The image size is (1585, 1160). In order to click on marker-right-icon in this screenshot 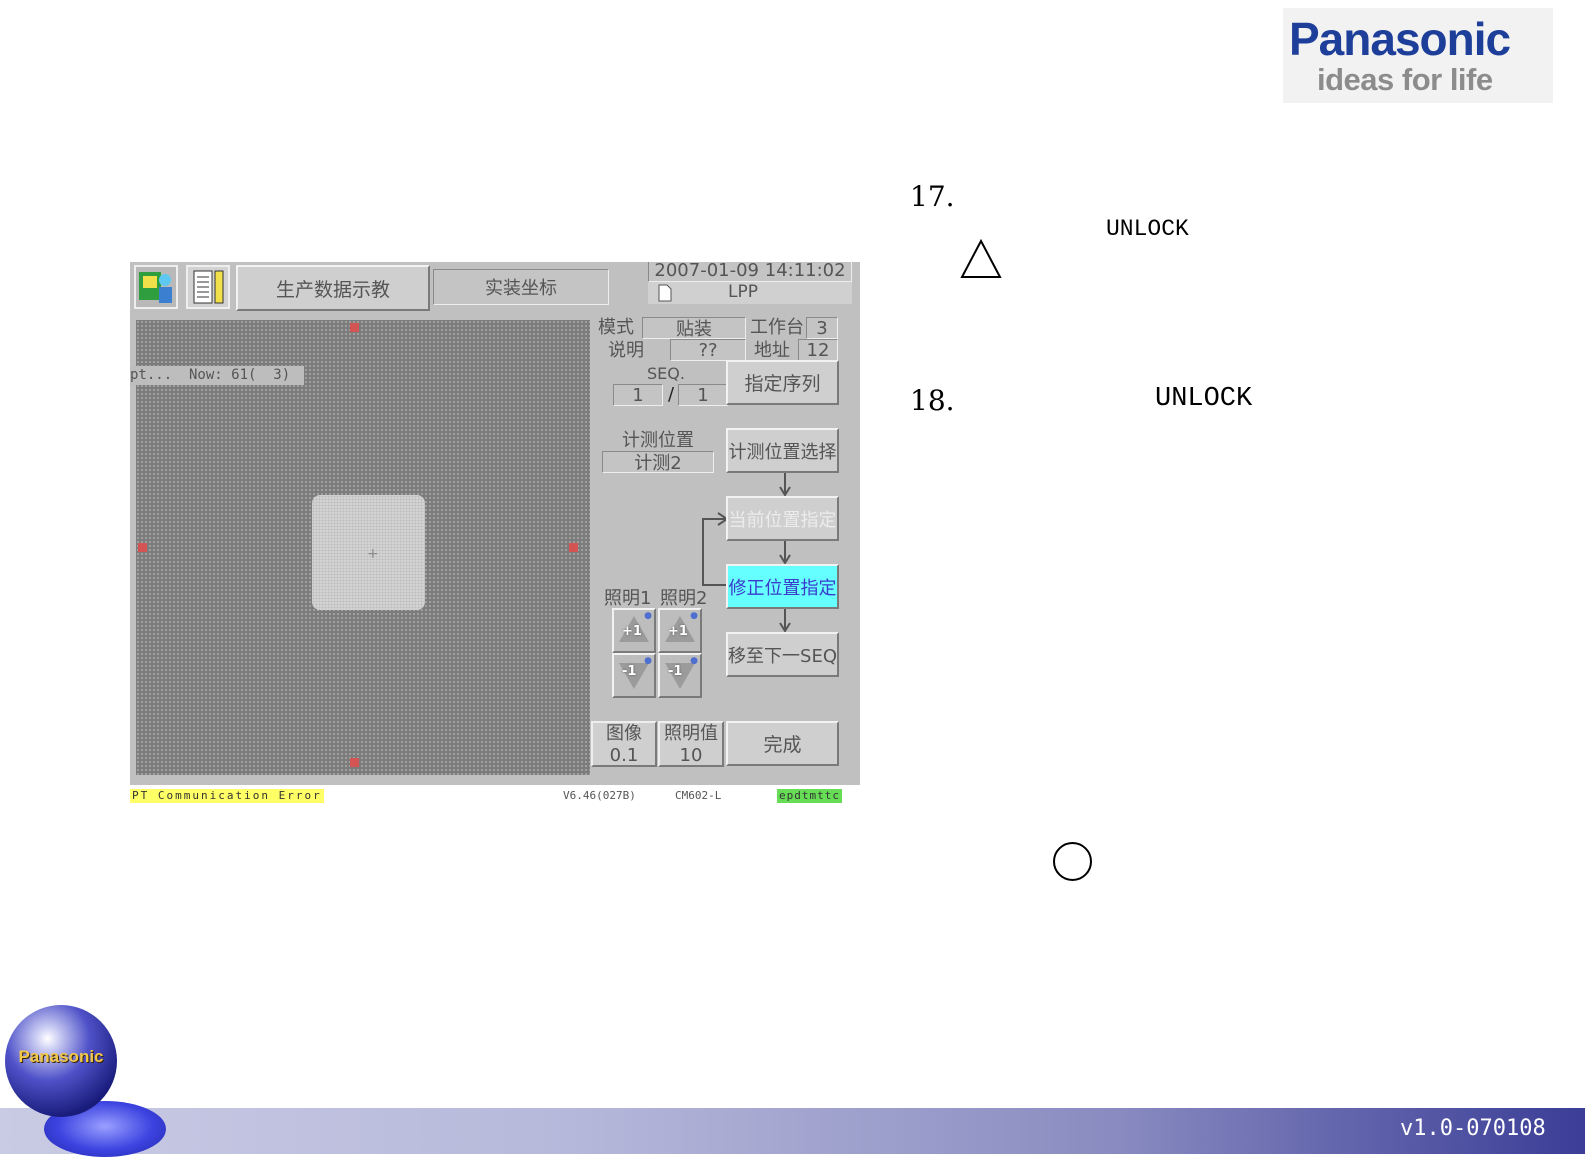, I will do `click(573, 547)`.